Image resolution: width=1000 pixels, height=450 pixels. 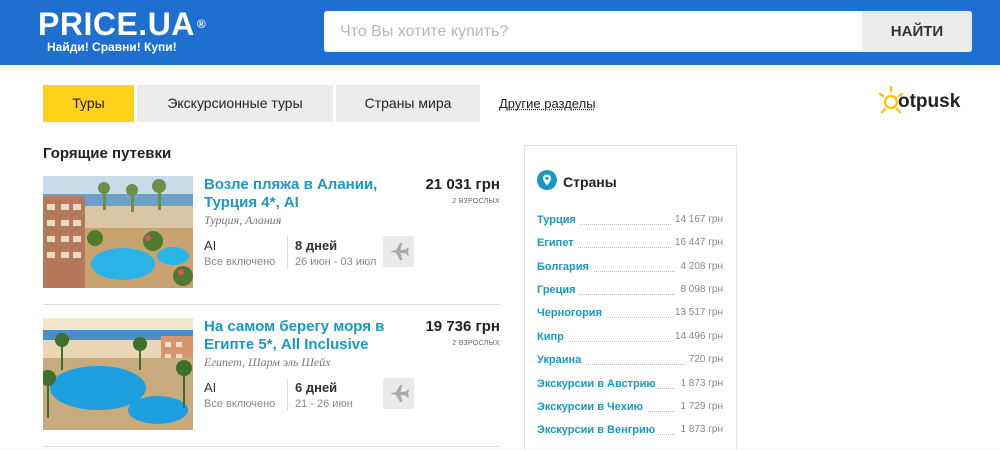 What do you see at coordinates (630, 315) in the screenshot?
I see `list-item: Черногория 13 517 грн` at bounding box center [630, 315].